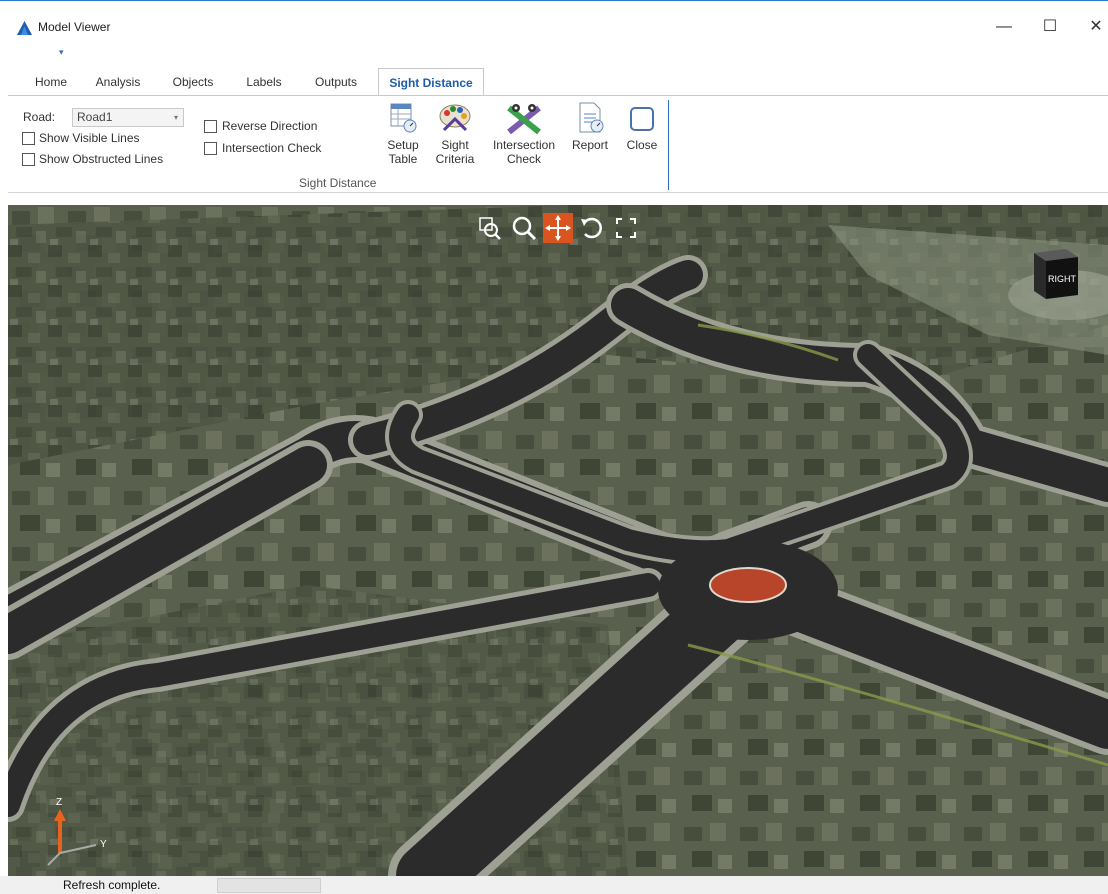 This screenshot has width=1108, height=894. I want to click on tab-home: Home, so click(51, 82).